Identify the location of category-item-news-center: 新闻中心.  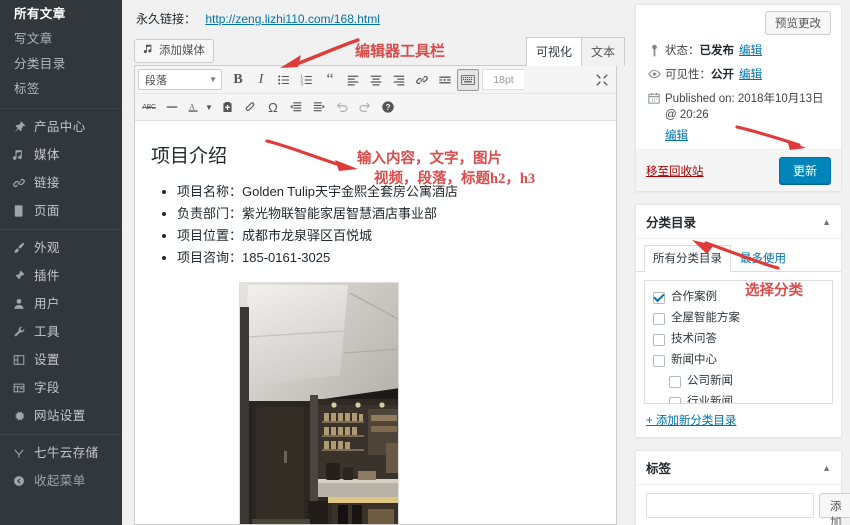
(738, 360).